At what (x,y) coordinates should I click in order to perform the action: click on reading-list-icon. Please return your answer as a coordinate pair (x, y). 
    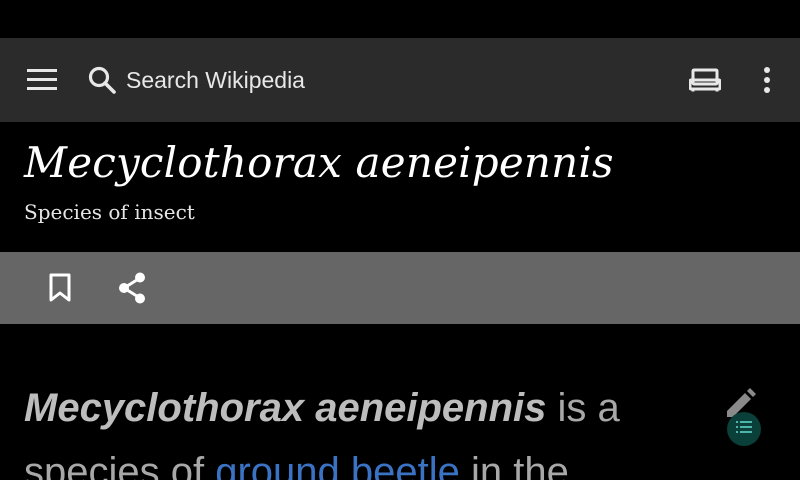
    Looking at the image, I should click on (705, 80).